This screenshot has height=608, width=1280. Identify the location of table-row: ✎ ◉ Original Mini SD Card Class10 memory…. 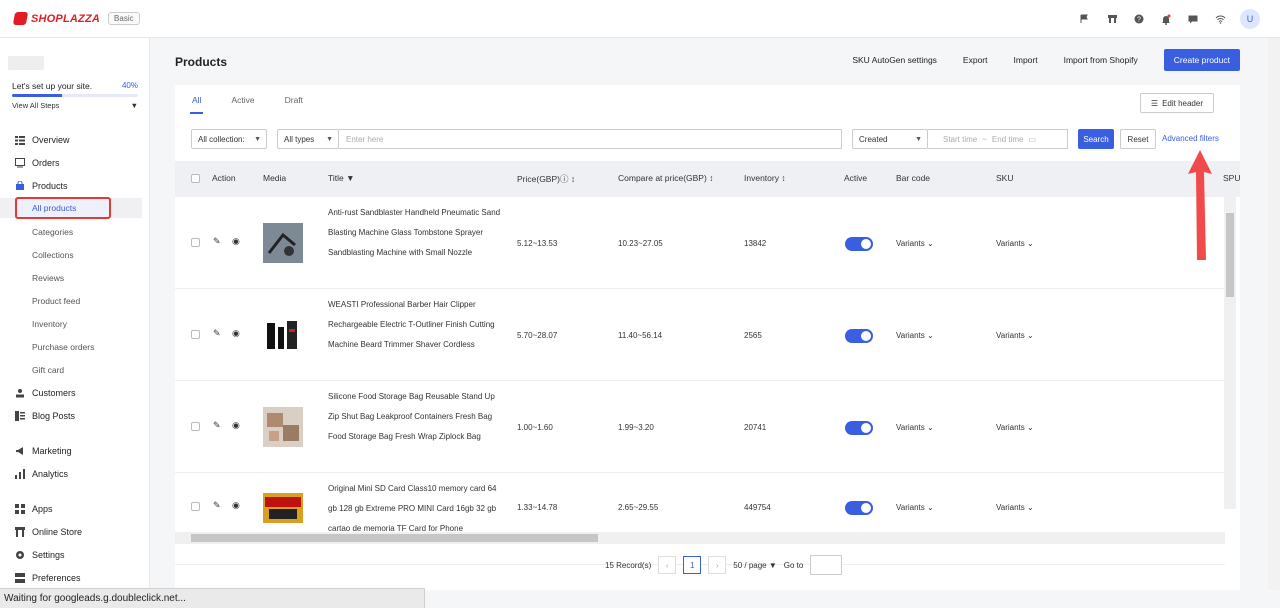
(700, 519).